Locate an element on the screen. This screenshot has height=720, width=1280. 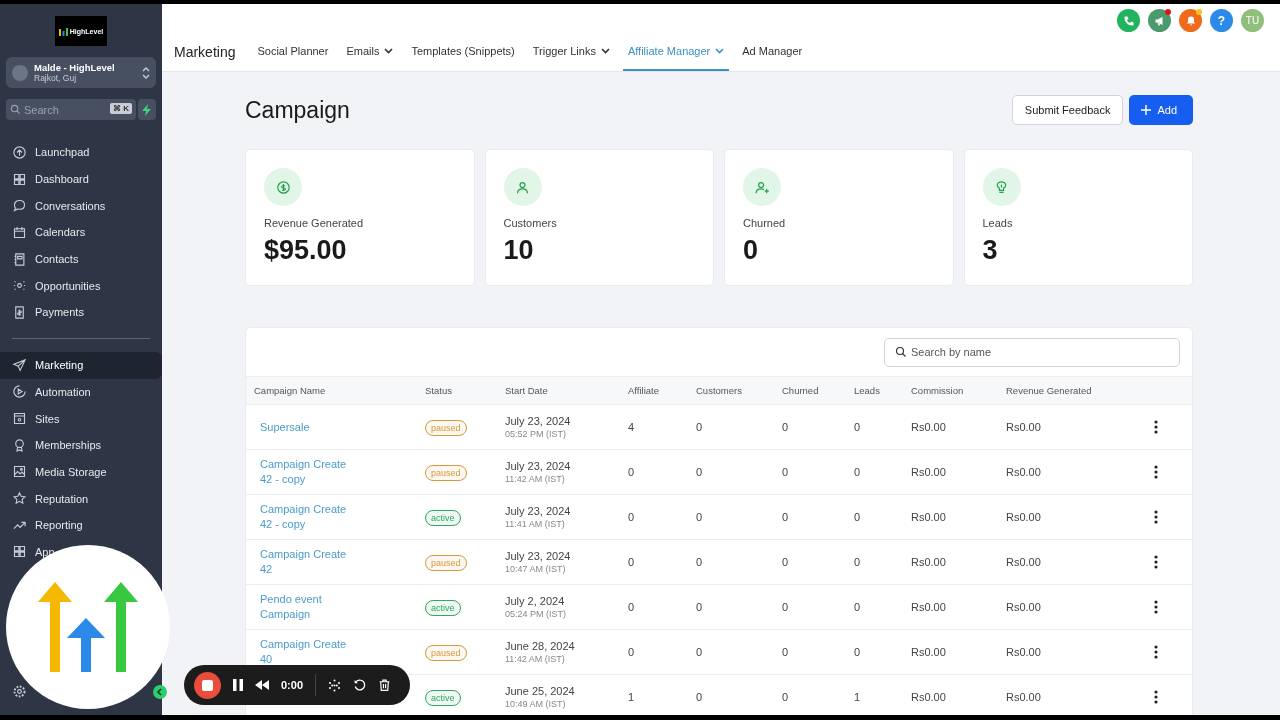
nav-tab: Templates (Snippets) is located at coordinates (463, 52).